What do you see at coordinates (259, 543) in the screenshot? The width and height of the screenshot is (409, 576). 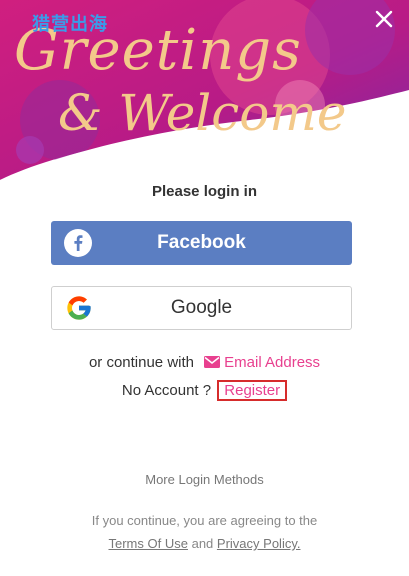 I see `privacy-policy-link: Privacy Policy.` at bounding box center [259, 543].